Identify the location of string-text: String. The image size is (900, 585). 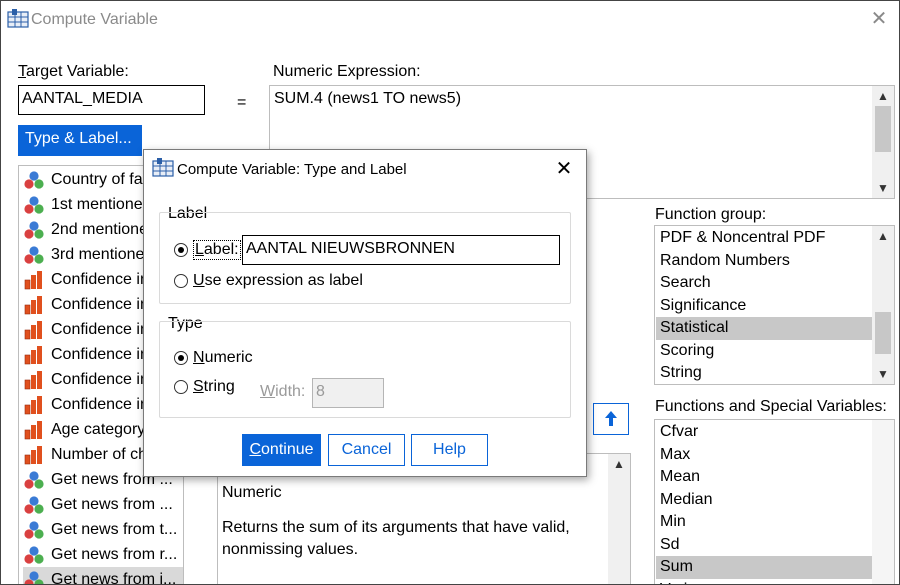
(214, 386).